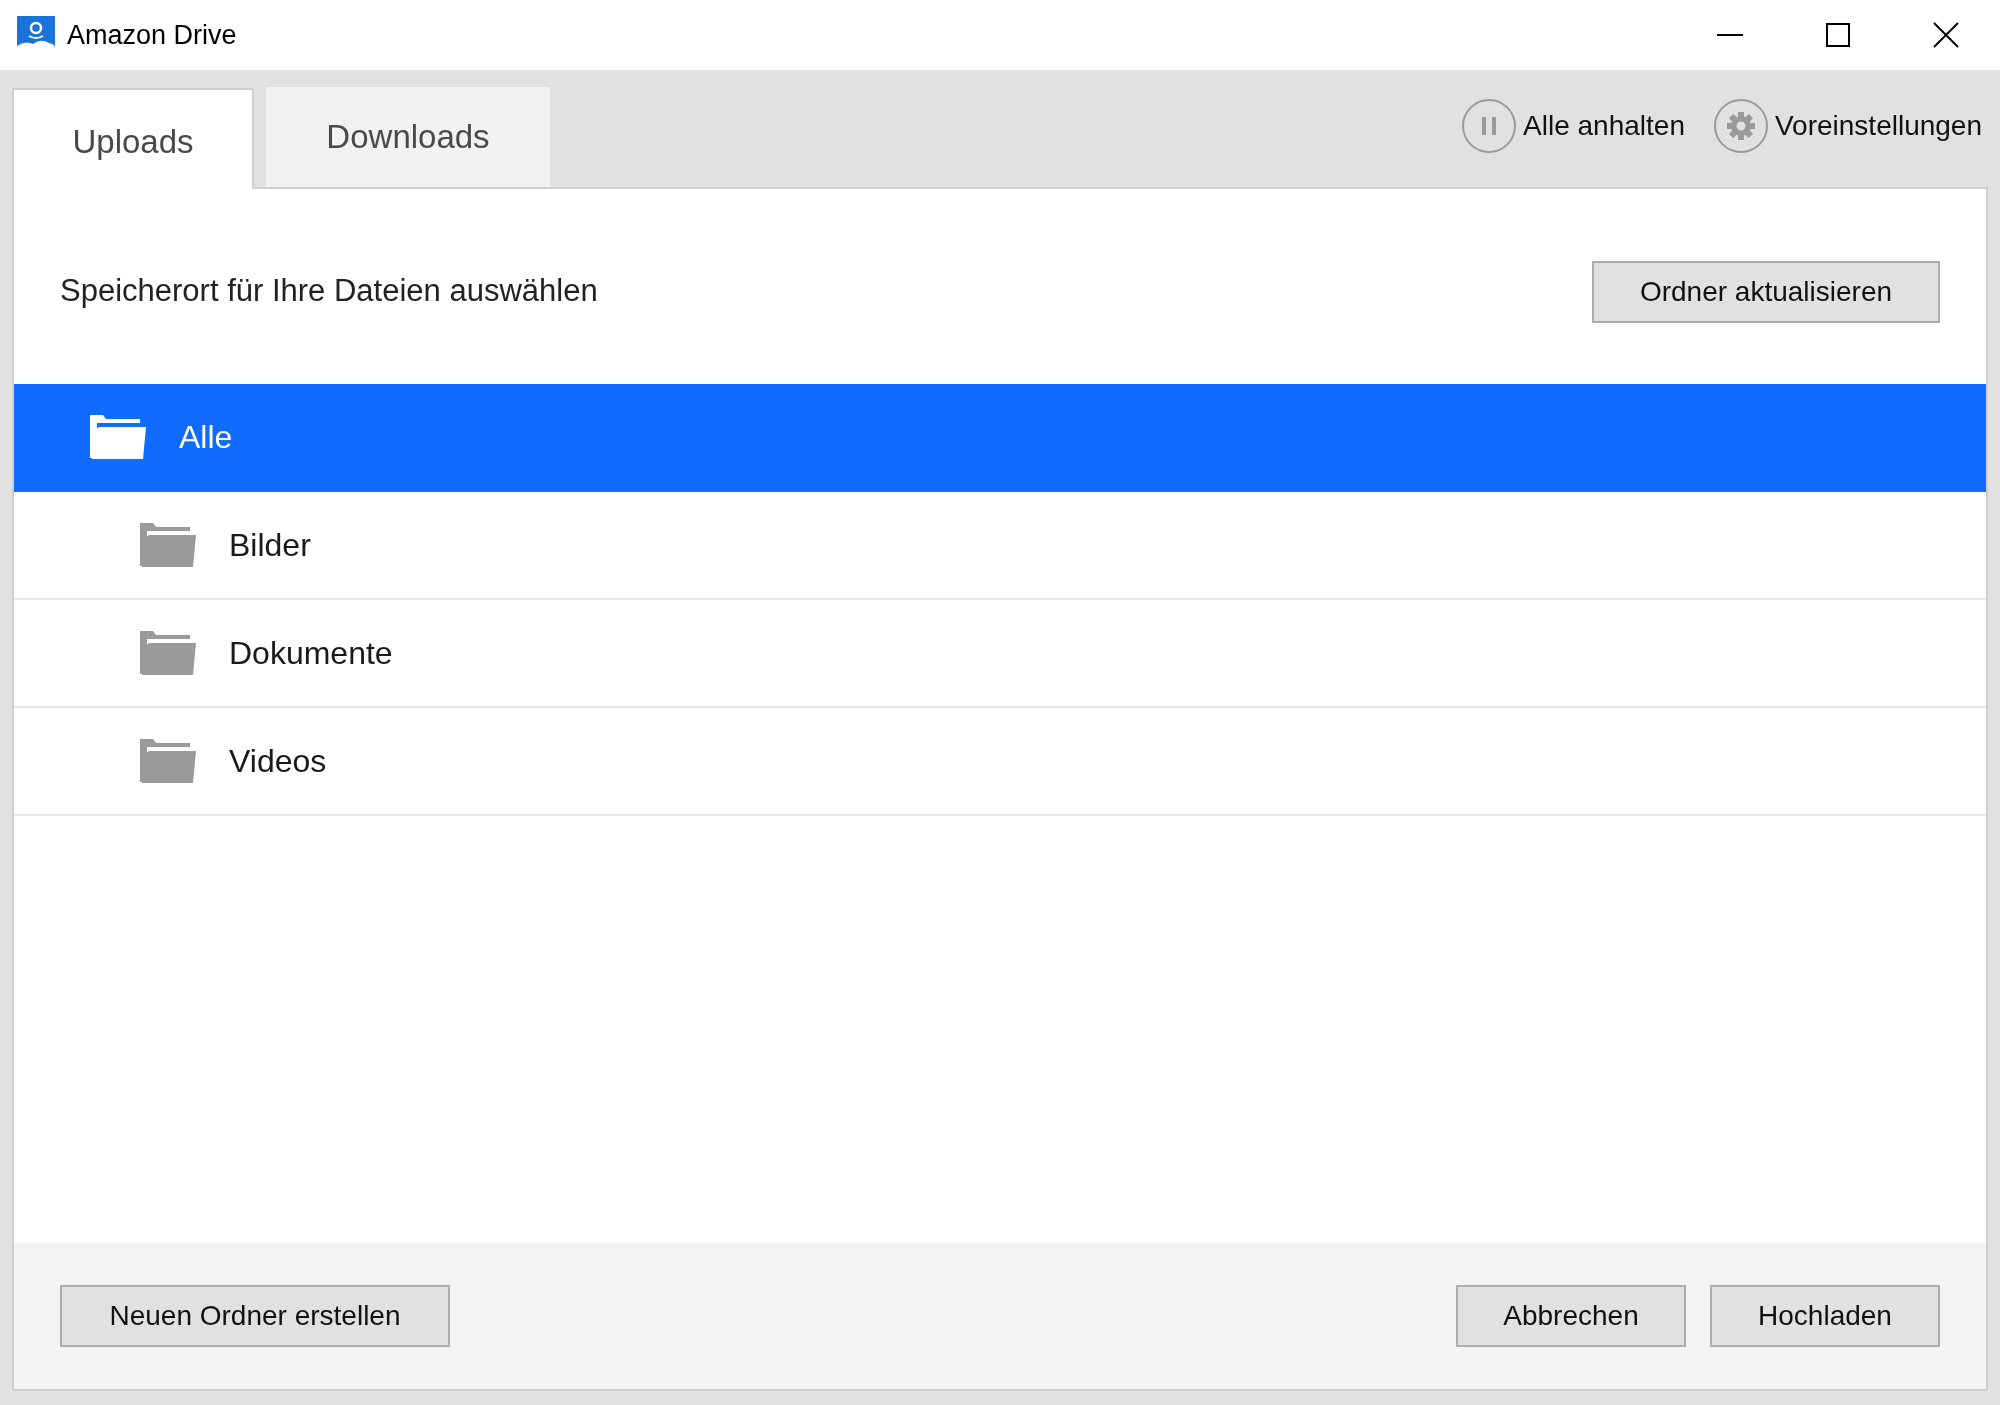  Describe the element at coordinates (311, 653) in the screenshot. I see `folder-name: Dokumente` at that location.